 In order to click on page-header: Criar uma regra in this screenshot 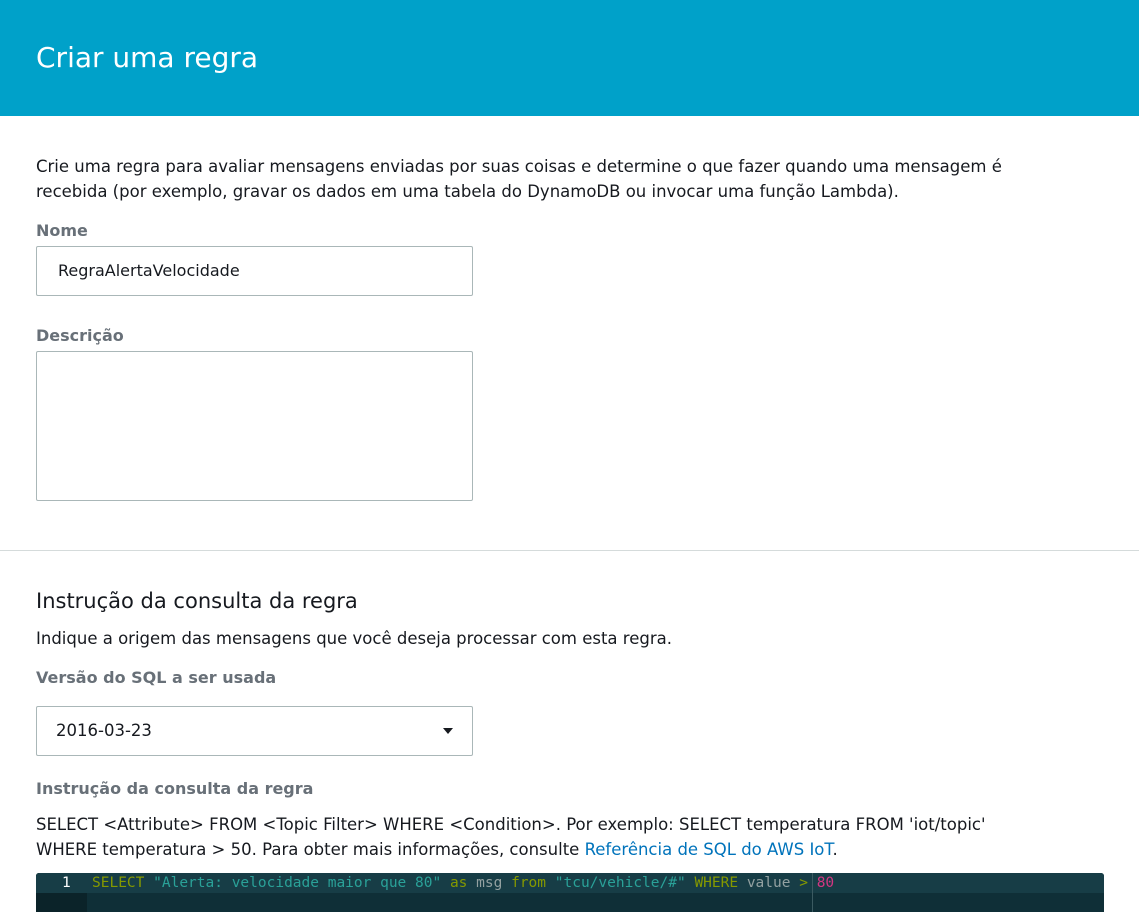, I will do `click(569, 58)`.